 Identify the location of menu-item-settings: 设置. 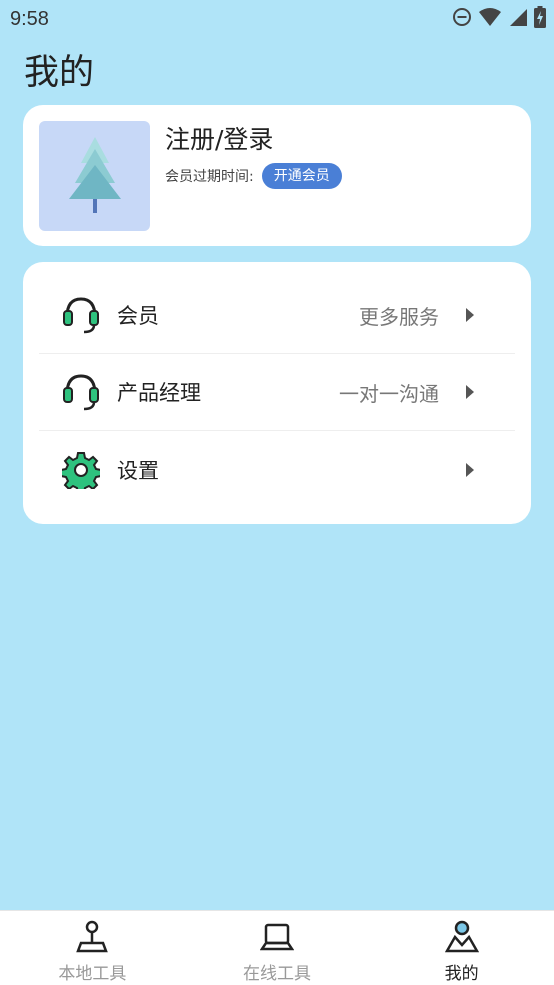
(277, 469).